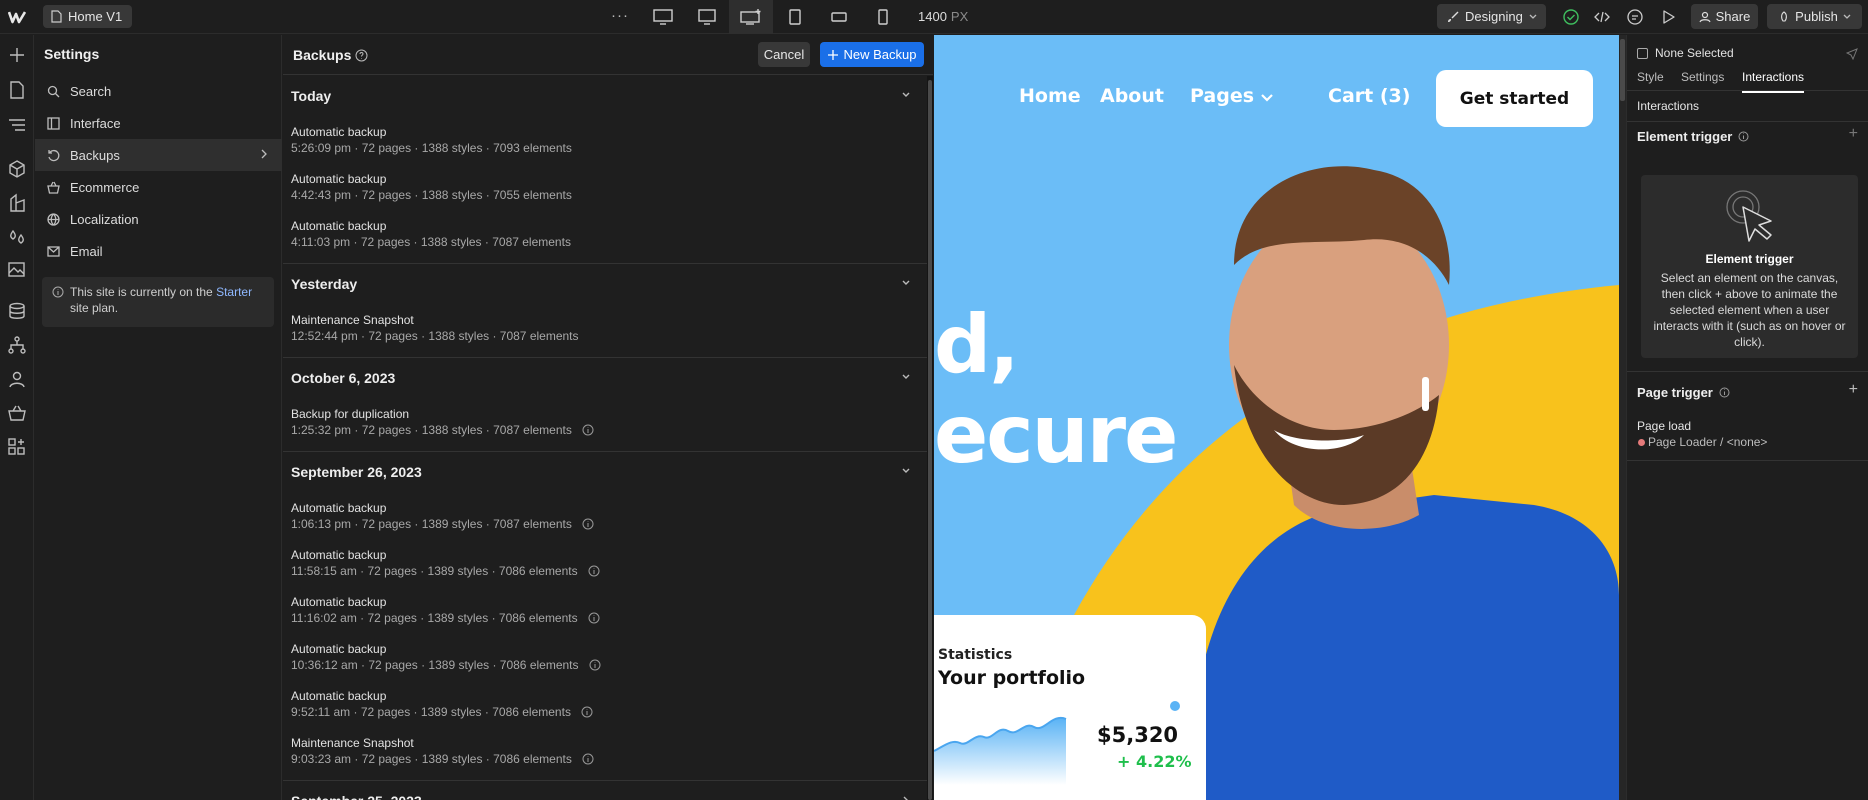 The image size is (1868, 800). I want to click on canvas-scrollbar, so click(1622, 417).